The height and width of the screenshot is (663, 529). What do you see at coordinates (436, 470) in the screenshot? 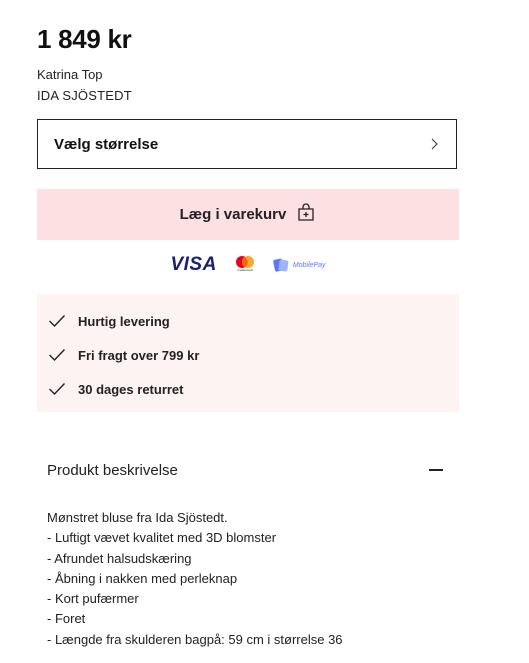
I see `minus-icon` at bounding box center [436, 470].